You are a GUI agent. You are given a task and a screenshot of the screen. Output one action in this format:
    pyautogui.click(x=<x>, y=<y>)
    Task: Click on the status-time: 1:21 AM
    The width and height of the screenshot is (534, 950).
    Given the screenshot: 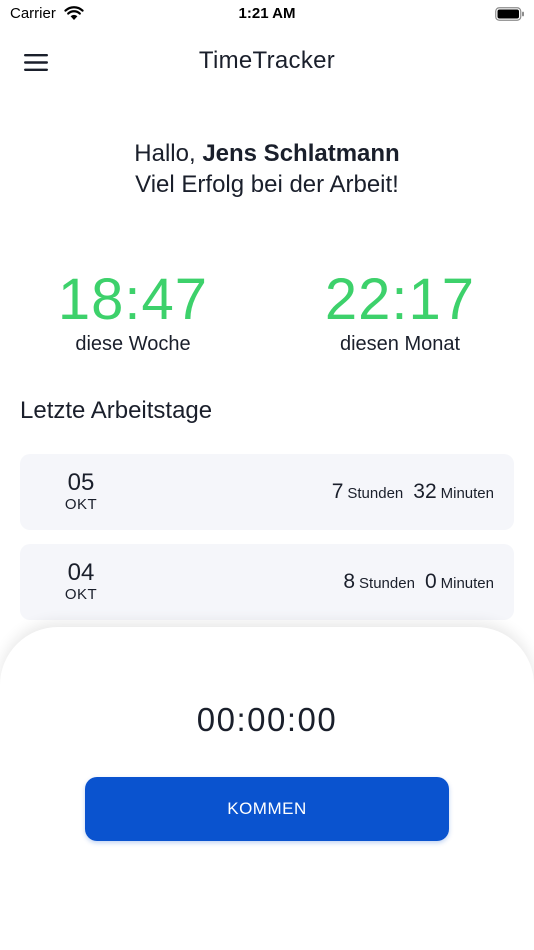 What is the action you would take?
    pyautogui.click(x=267, y=13)
    